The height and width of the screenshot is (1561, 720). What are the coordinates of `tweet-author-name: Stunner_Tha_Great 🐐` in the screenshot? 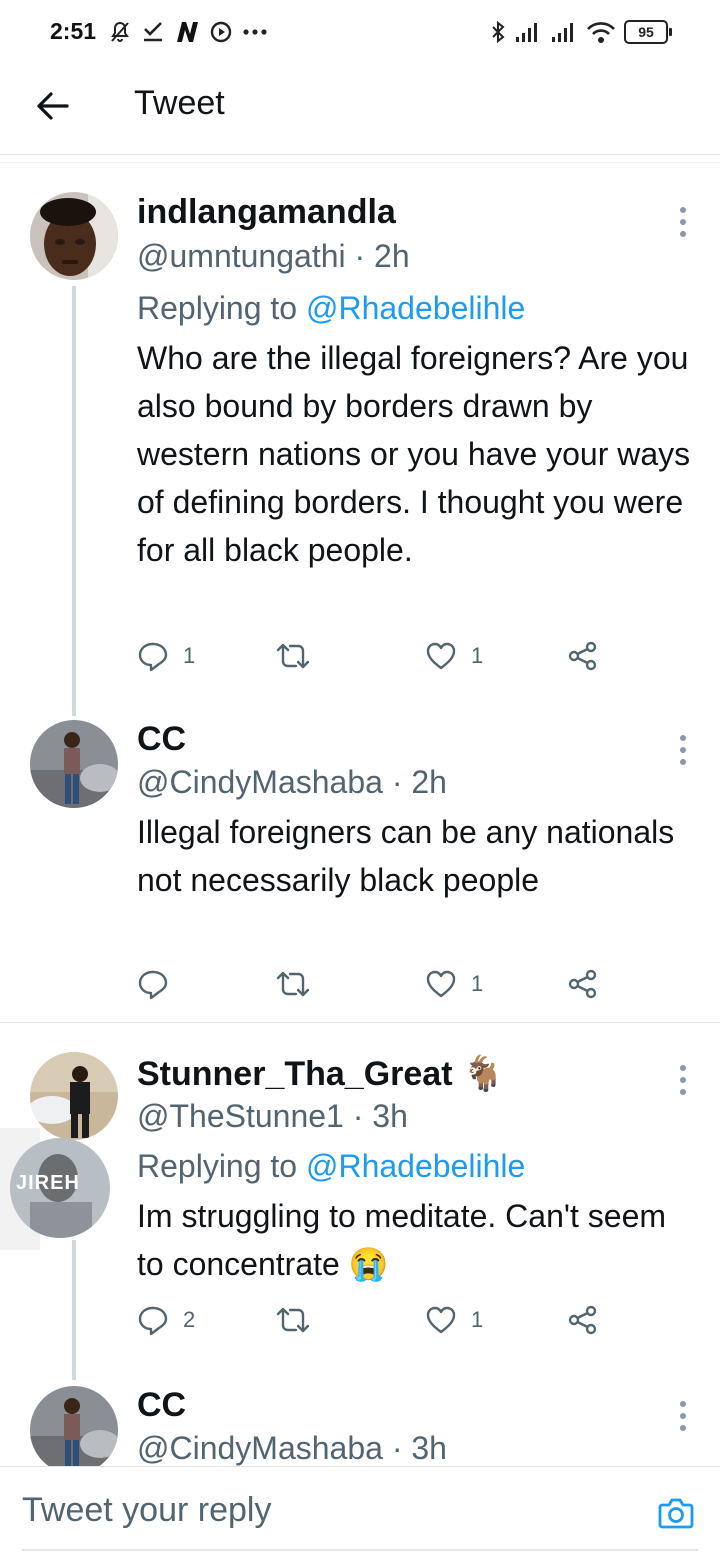 It's located at (320, 1074).